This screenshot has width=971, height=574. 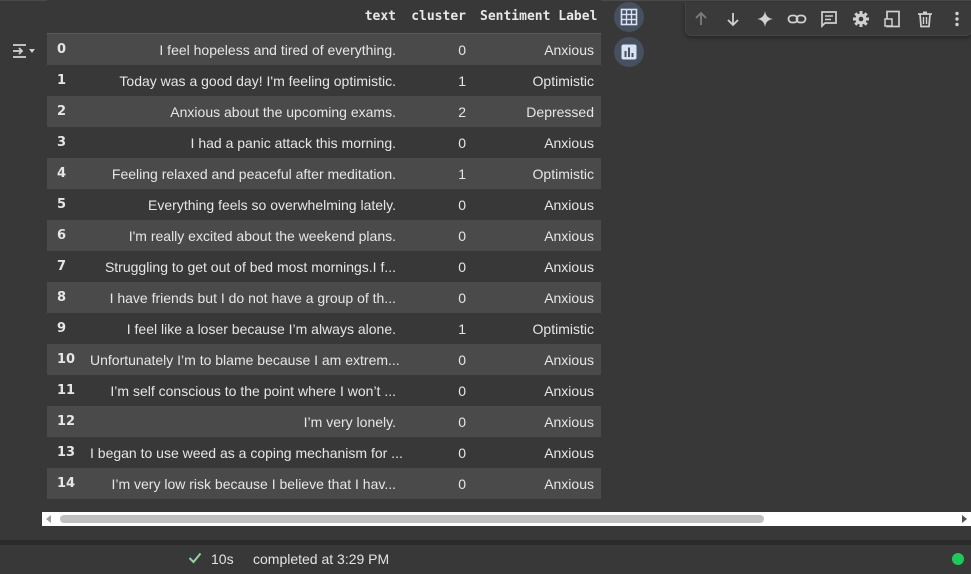 I want to click on row-index: 4, so click(x=65, y=173).